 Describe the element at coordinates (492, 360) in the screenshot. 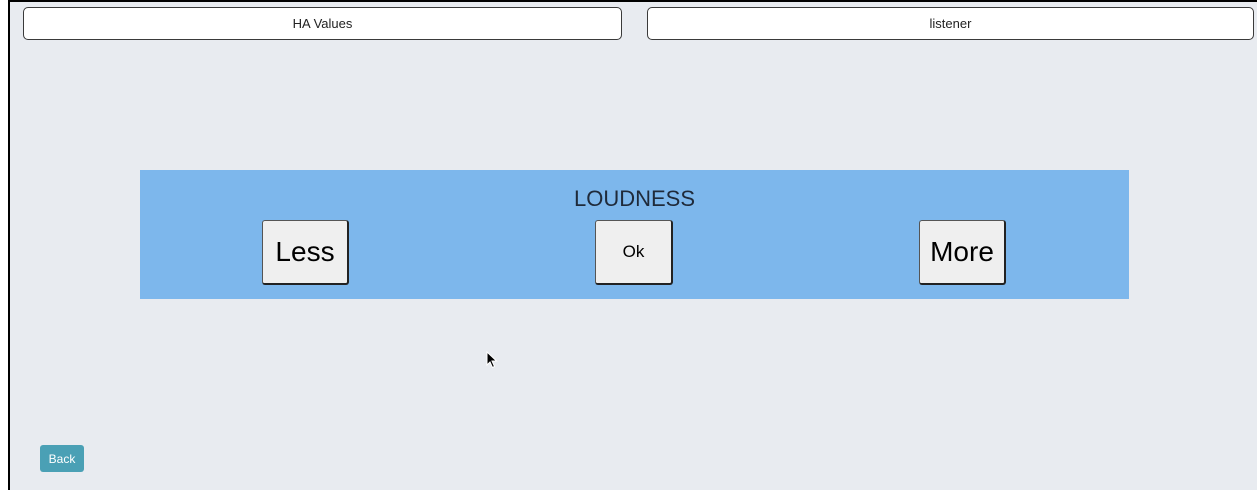

I see `mouse-pointer-icon` at that location.